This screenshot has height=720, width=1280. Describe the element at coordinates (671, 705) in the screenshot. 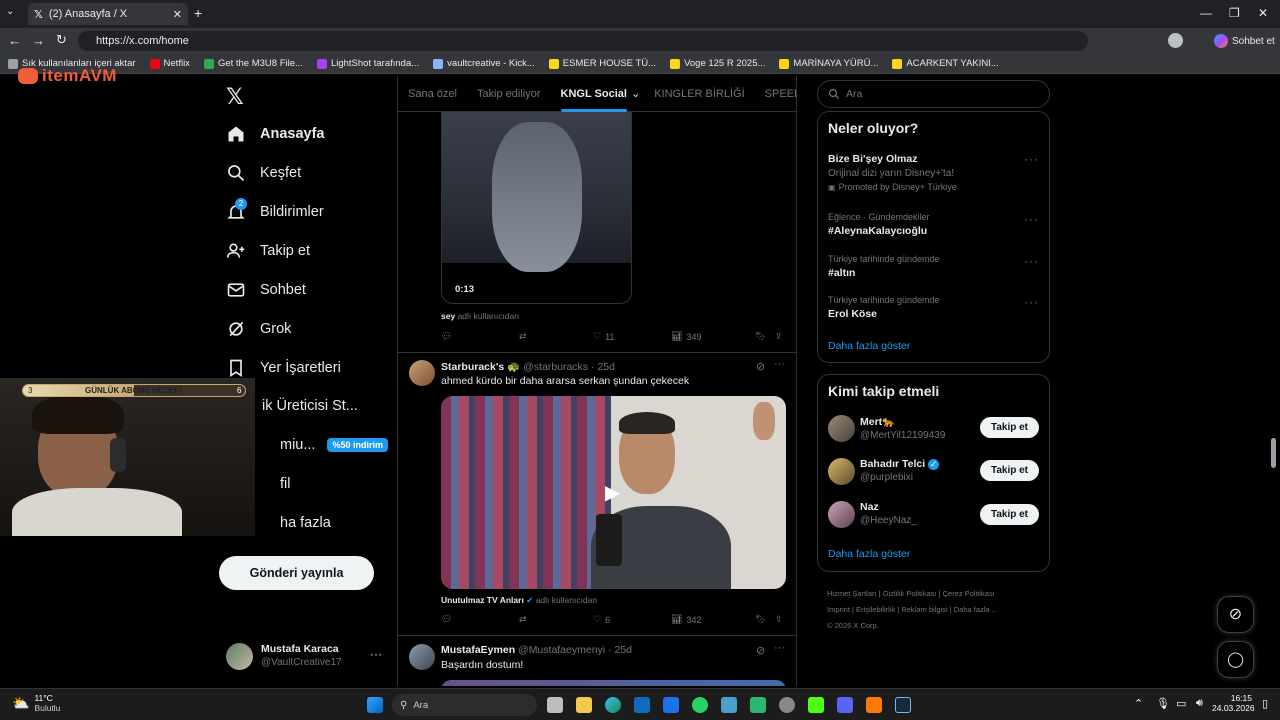

I see `store-icon` at that location.